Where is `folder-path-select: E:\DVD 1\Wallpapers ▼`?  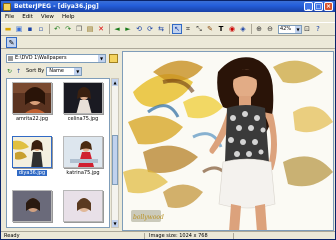
folder-path-select: E:\DVD 1\Wallpapers ▼ is located at coordinates (56, 58).